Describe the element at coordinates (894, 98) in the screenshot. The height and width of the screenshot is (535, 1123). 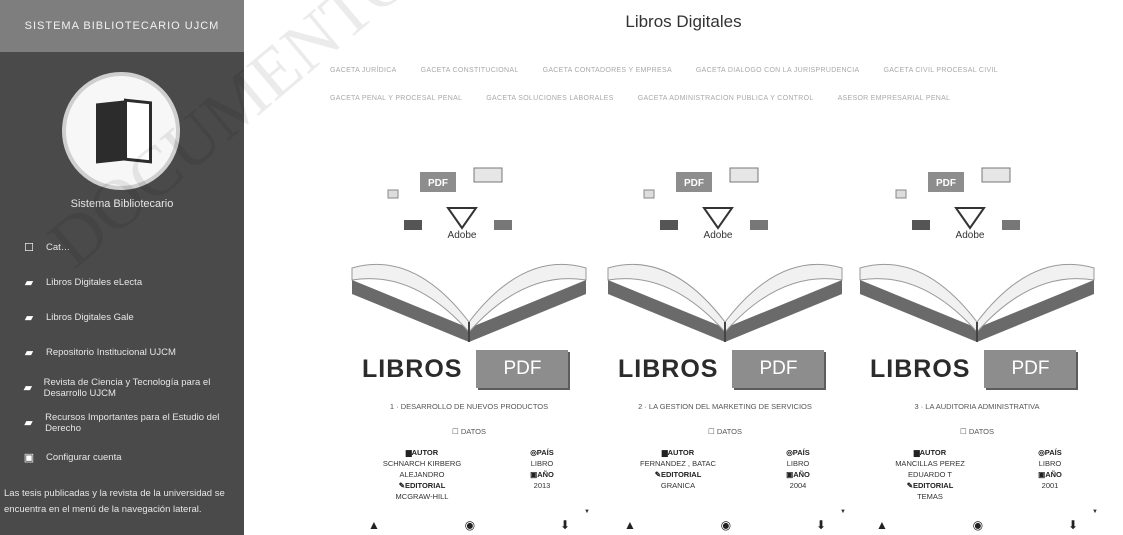
I see `category-link: ASESOR EMPRESARIAL PENAL` at that location.